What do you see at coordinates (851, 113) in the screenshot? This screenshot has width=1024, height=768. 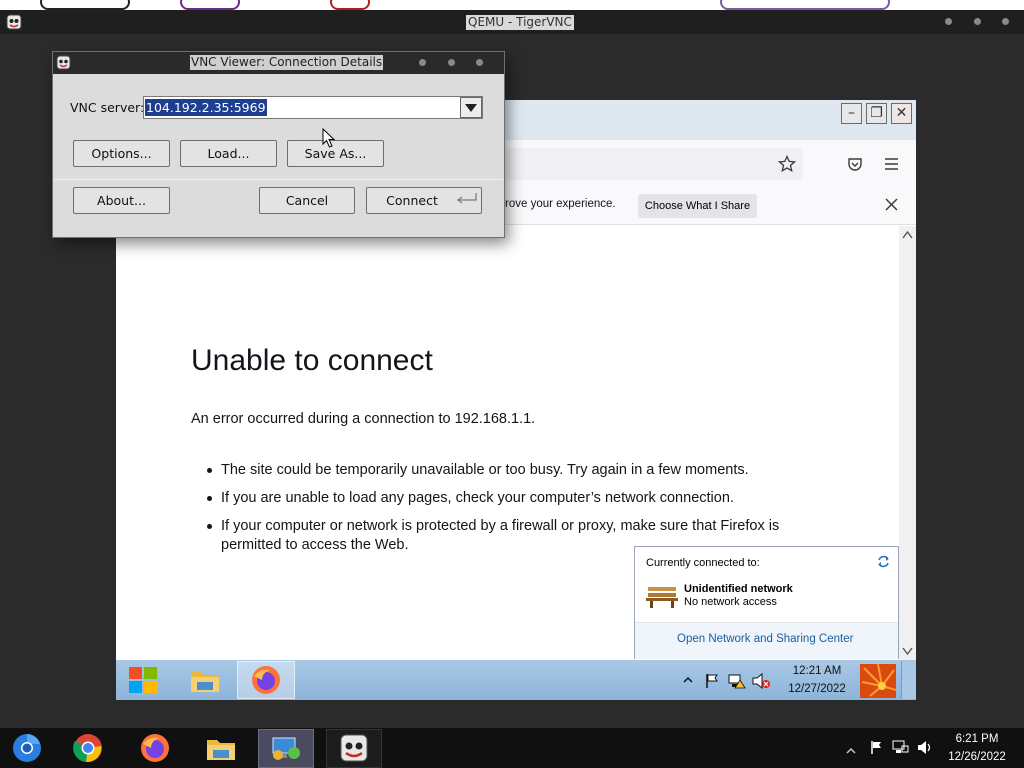 I see `firefox-minimize-button: –` at bounding box center [851, 113].